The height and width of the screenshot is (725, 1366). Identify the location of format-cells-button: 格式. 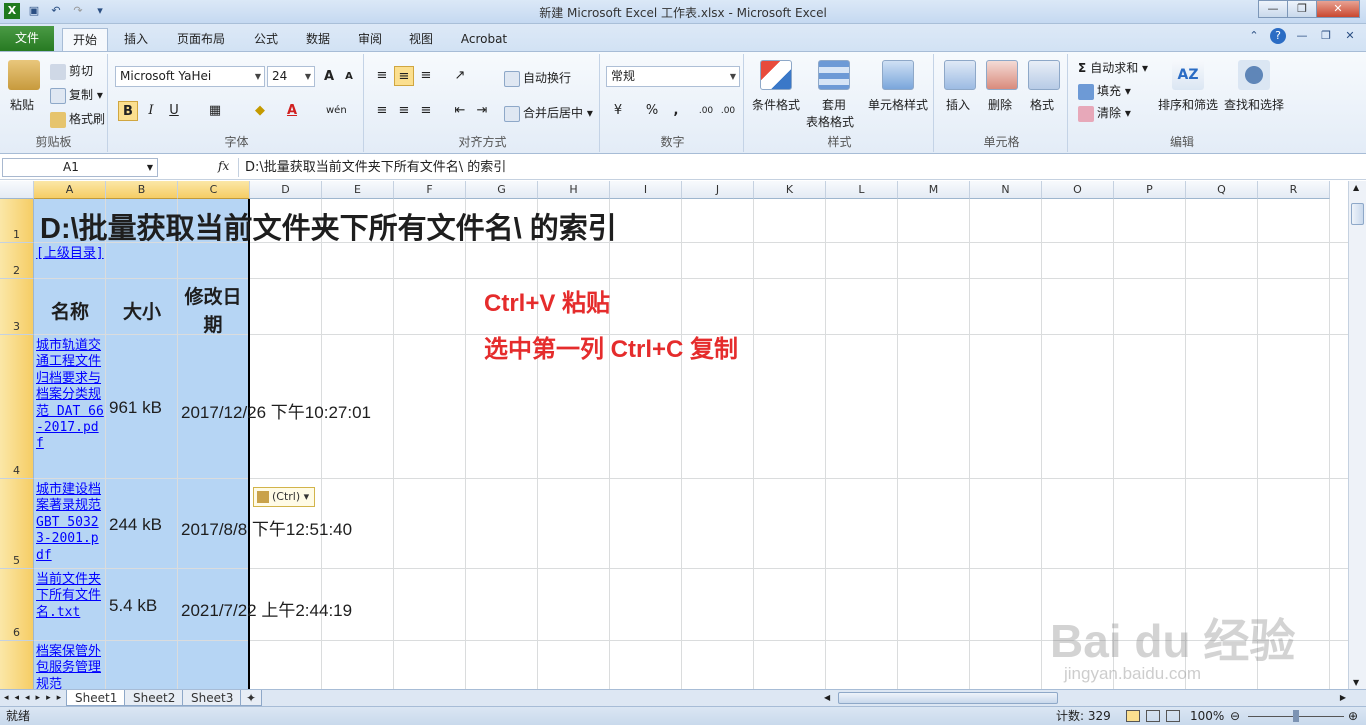
(1042, 104).